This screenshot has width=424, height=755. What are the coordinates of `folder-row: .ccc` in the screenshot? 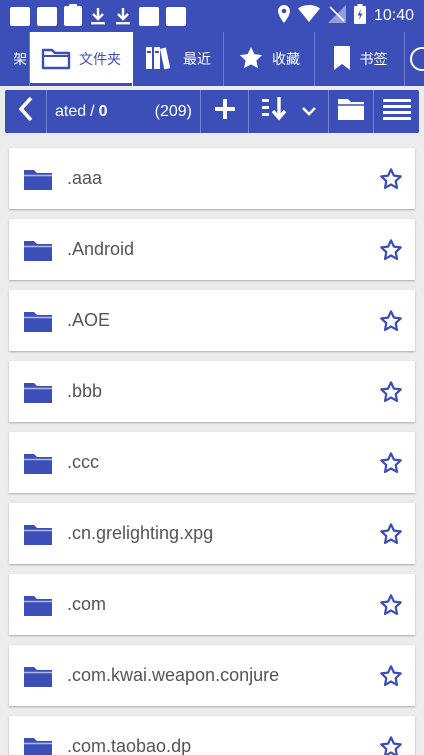 It's located at (212, 462).